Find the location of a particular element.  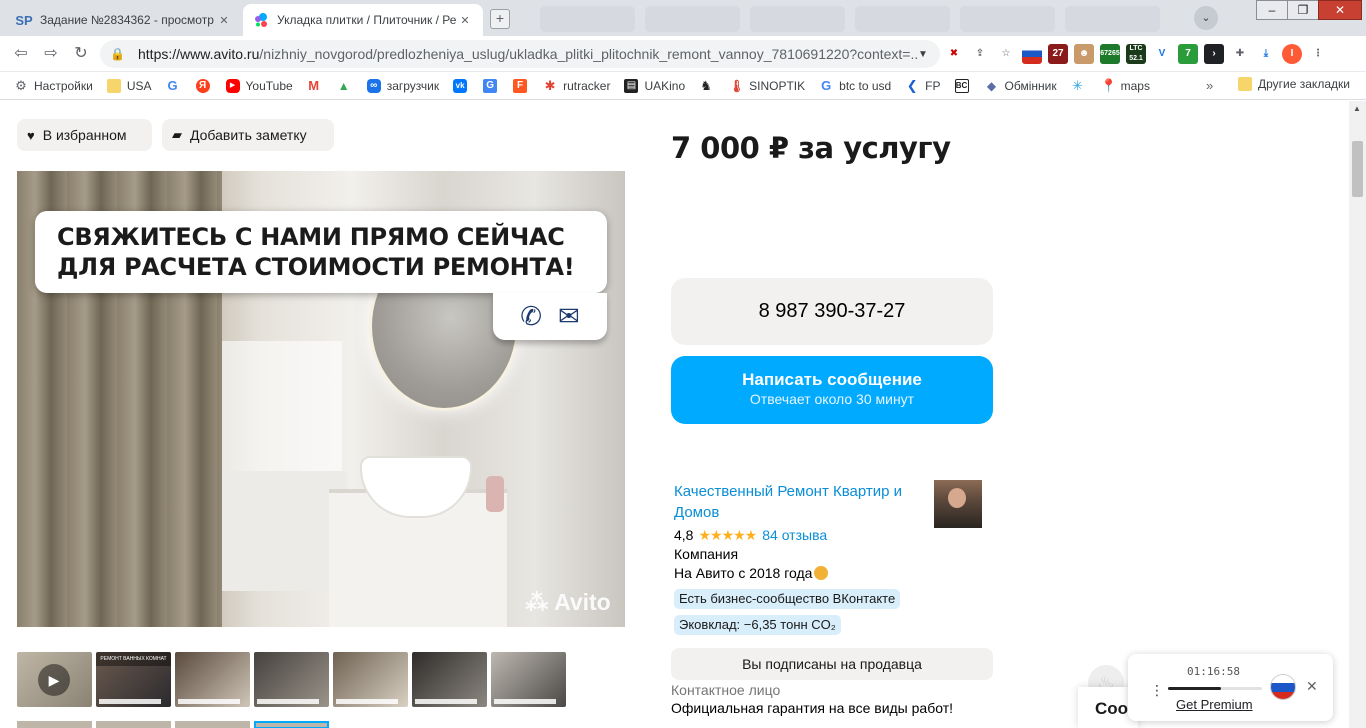

extension-badge-icon: 27 is located at coordinates (1058, 54).